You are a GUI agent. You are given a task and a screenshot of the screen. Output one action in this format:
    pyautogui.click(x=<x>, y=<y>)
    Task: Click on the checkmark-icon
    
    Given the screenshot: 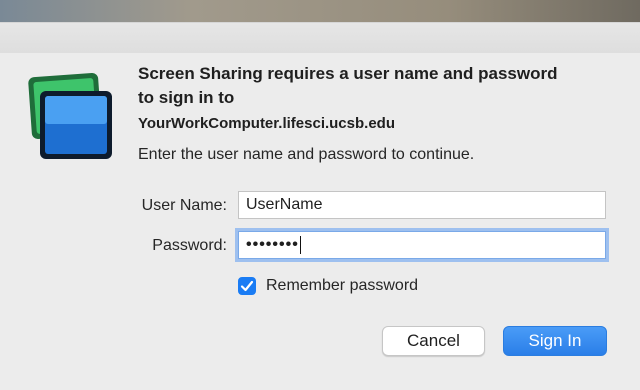 What is the action you would take?
    pyautogui.click(x=247, y=286)
    